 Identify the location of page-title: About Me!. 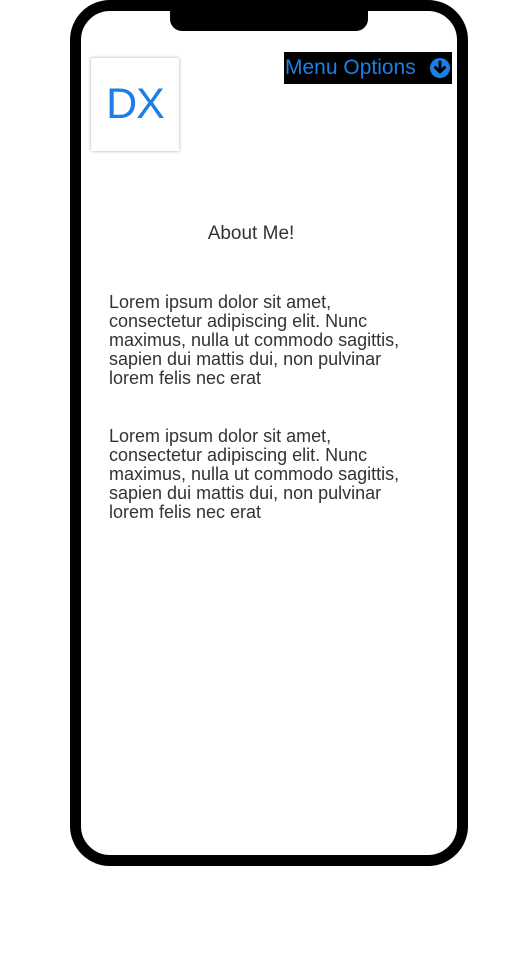
(251, 233).